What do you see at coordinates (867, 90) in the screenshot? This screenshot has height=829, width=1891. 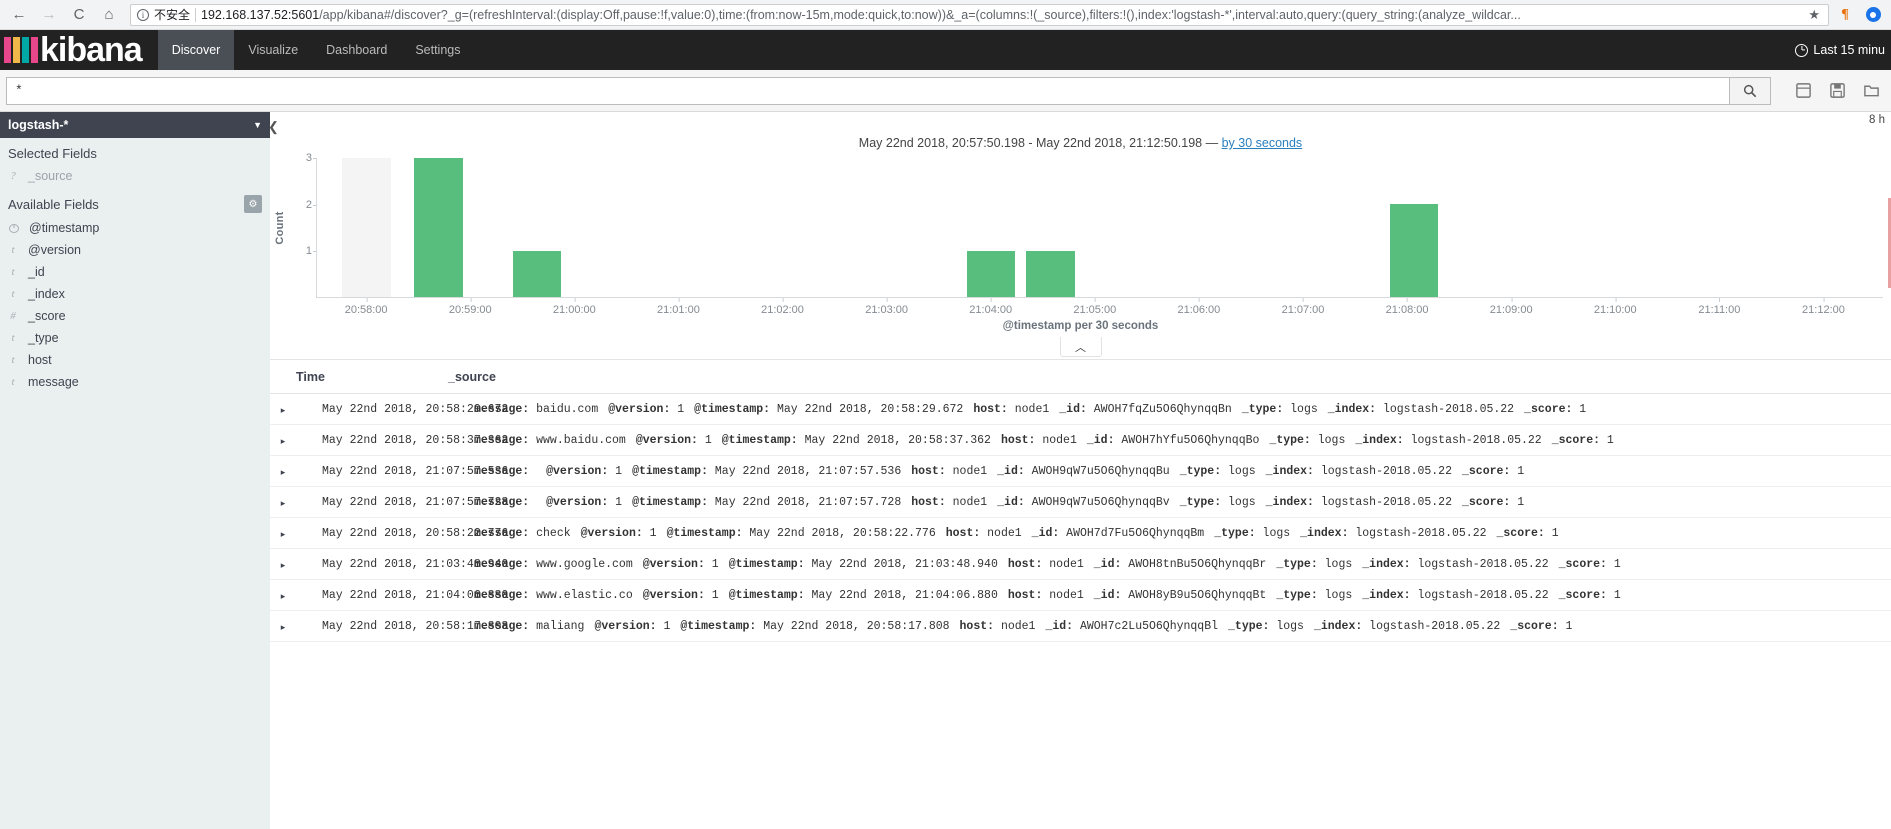 I see `search-input` at bounding box center [867, 90].